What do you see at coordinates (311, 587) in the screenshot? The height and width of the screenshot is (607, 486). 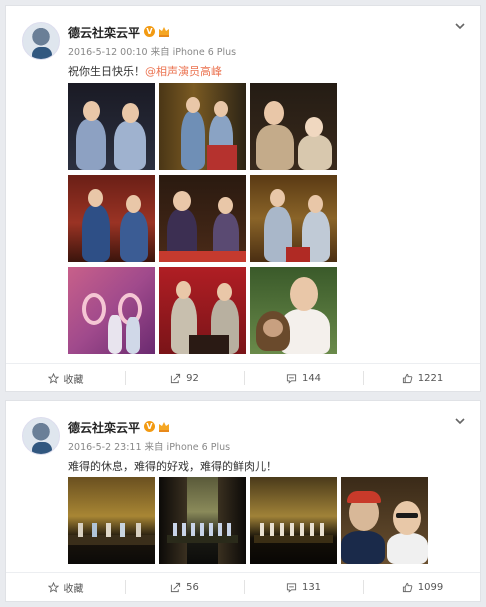 I see `comment-count: 131` at bounding box center [311, 587].